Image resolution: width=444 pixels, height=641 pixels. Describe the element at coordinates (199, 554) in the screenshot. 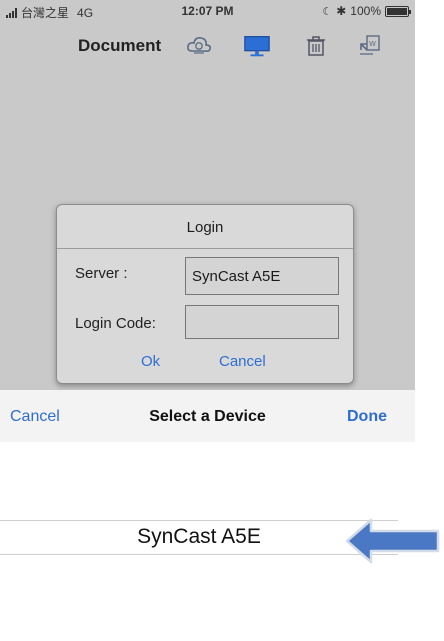

I see `picker-selection-bottom` at that location.